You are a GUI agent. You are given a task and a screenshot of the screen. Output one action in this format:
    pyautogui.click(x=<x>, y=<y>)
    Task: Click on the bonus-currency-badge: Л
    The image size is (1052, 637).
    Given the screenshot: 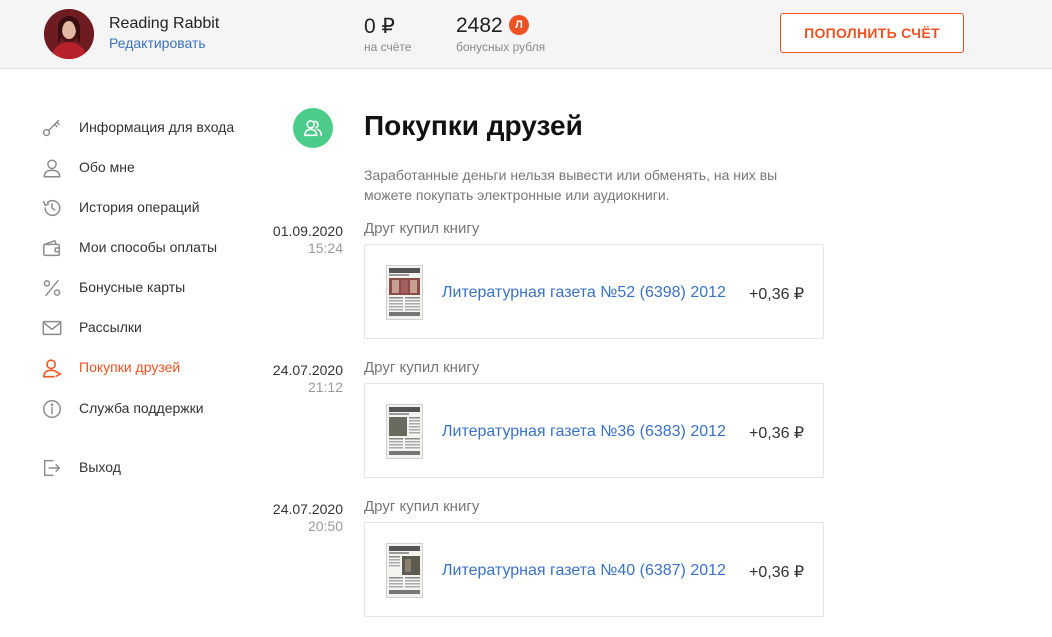 What is the action you would take?
    pyautogui.click(x=519, y=25)
    